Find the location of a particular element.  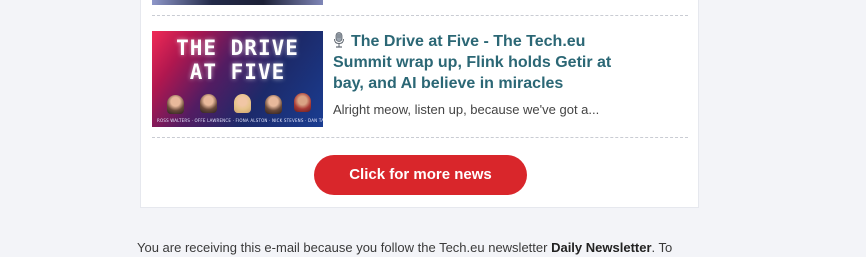

more-news-button: Click for more news is located at coordinates (420, 175).